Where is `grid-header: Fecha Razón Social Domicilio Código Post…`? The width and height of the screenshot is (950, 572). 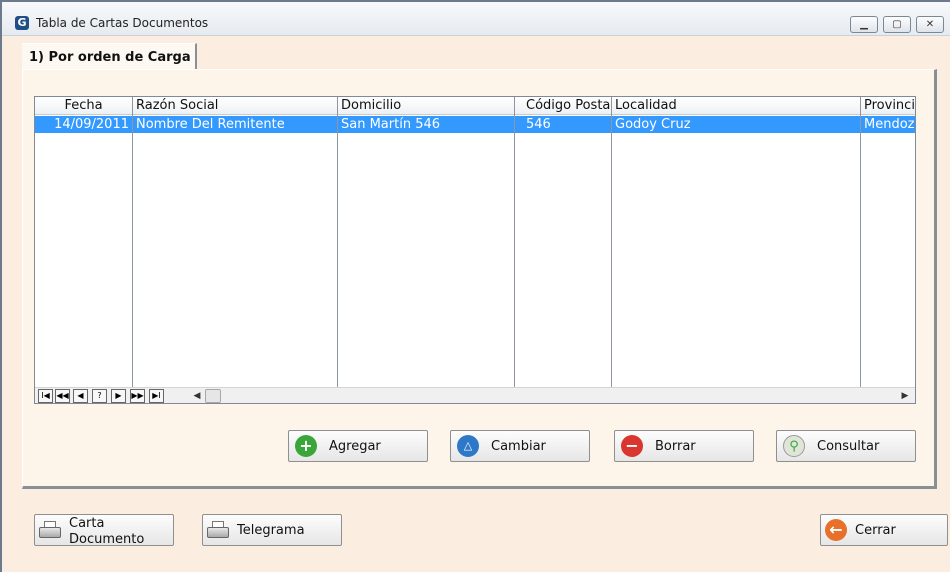 grid-header: Fecha Razón Social Domicilio Código Post… is located at coordinates (475, 106).